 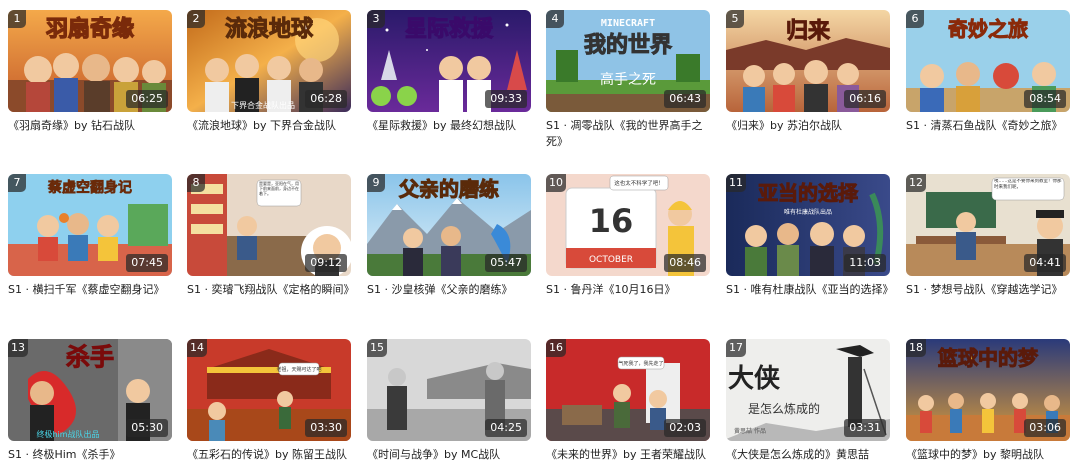 What do you see at coordinates (449, 126) in the screenshot?
I see `video-caption: 《星际救援》by 最终幻想战队` at bounding box center [449, 126].